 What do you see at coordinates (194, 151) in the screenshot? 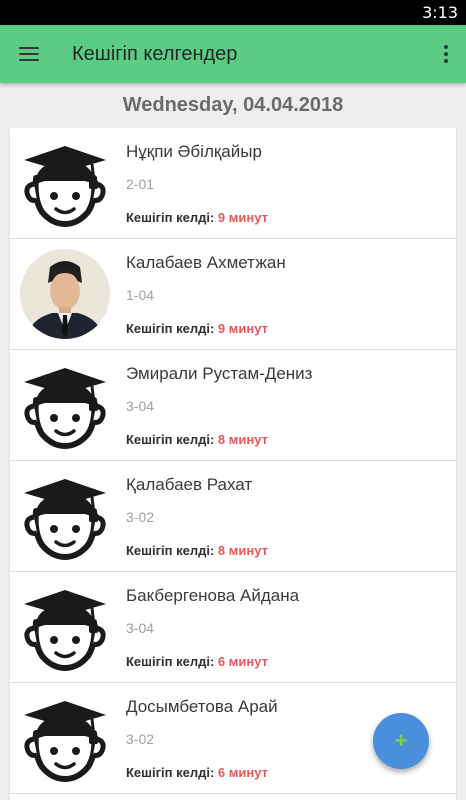
I see `student-name: Нұқпи Әбілқайыр` at bounding box center [194, 151].